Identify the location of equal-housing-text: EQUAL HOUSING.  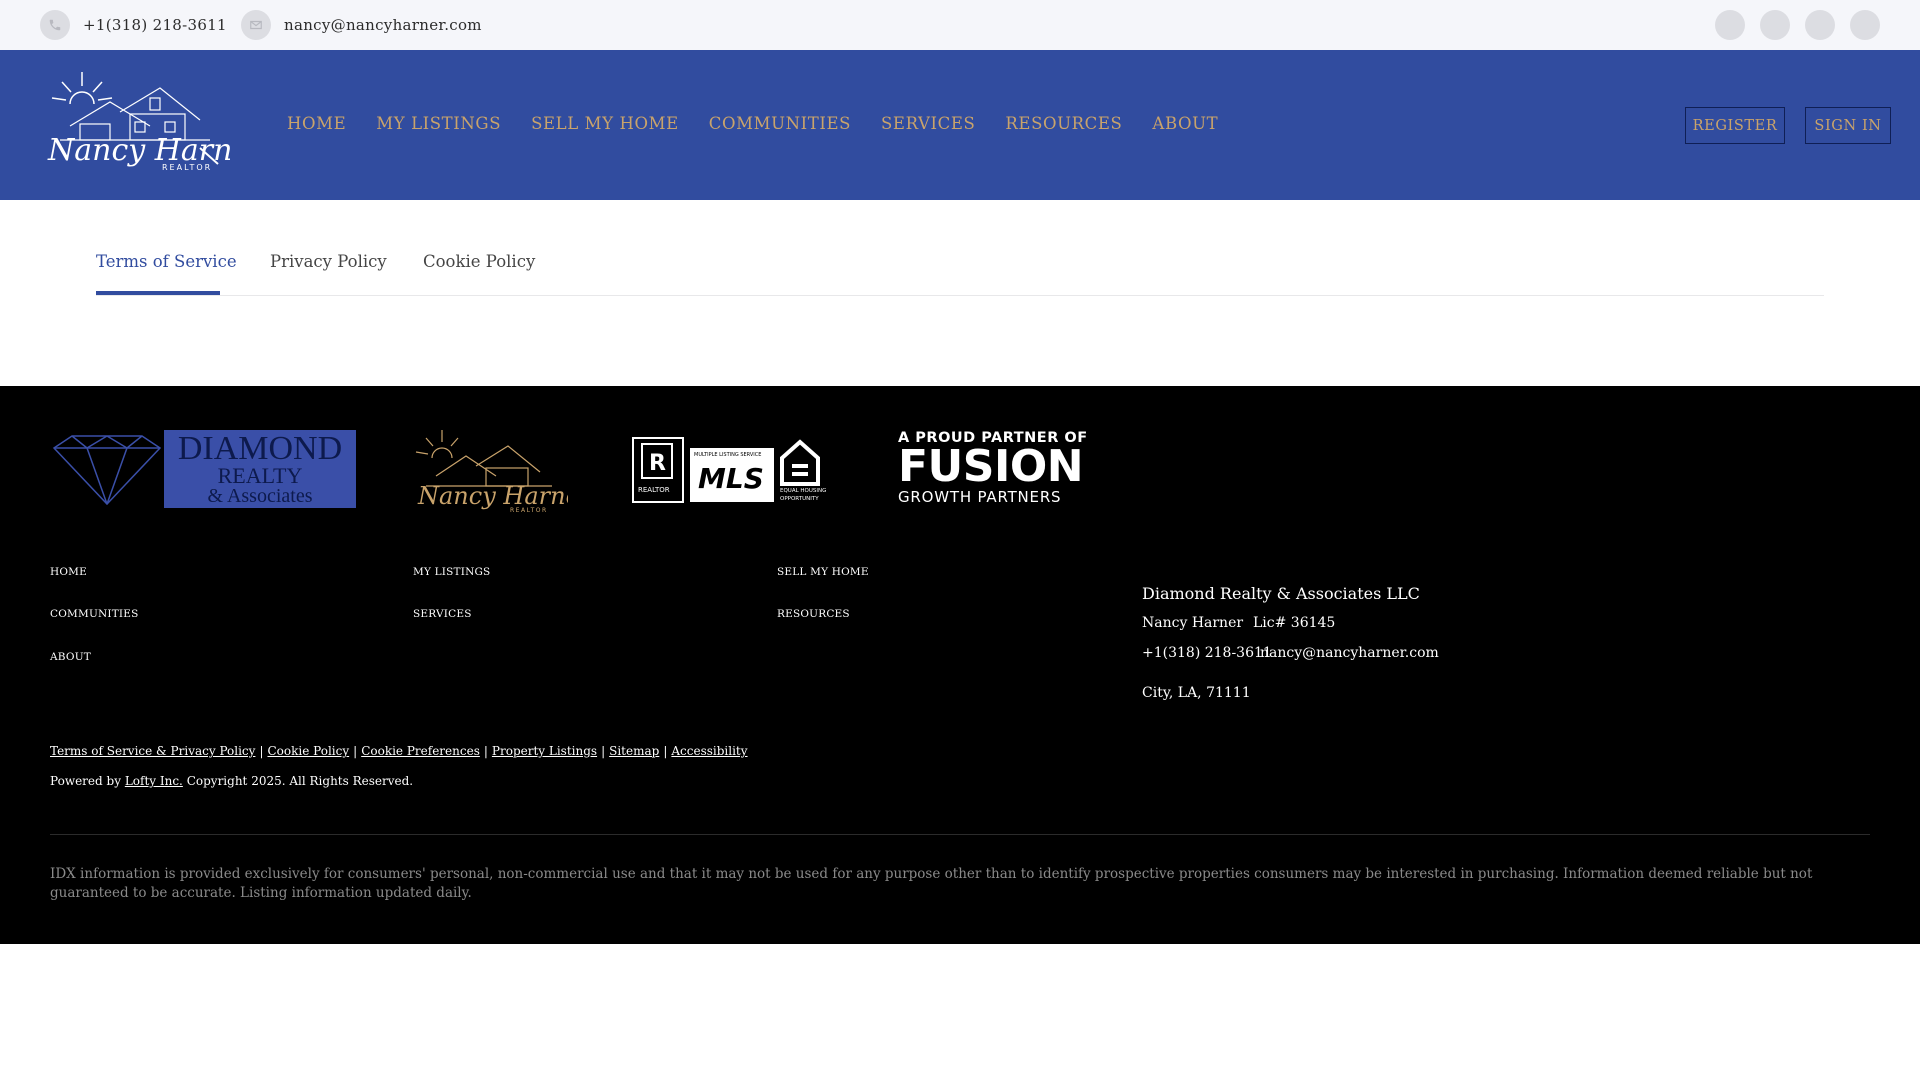
(803, 491).